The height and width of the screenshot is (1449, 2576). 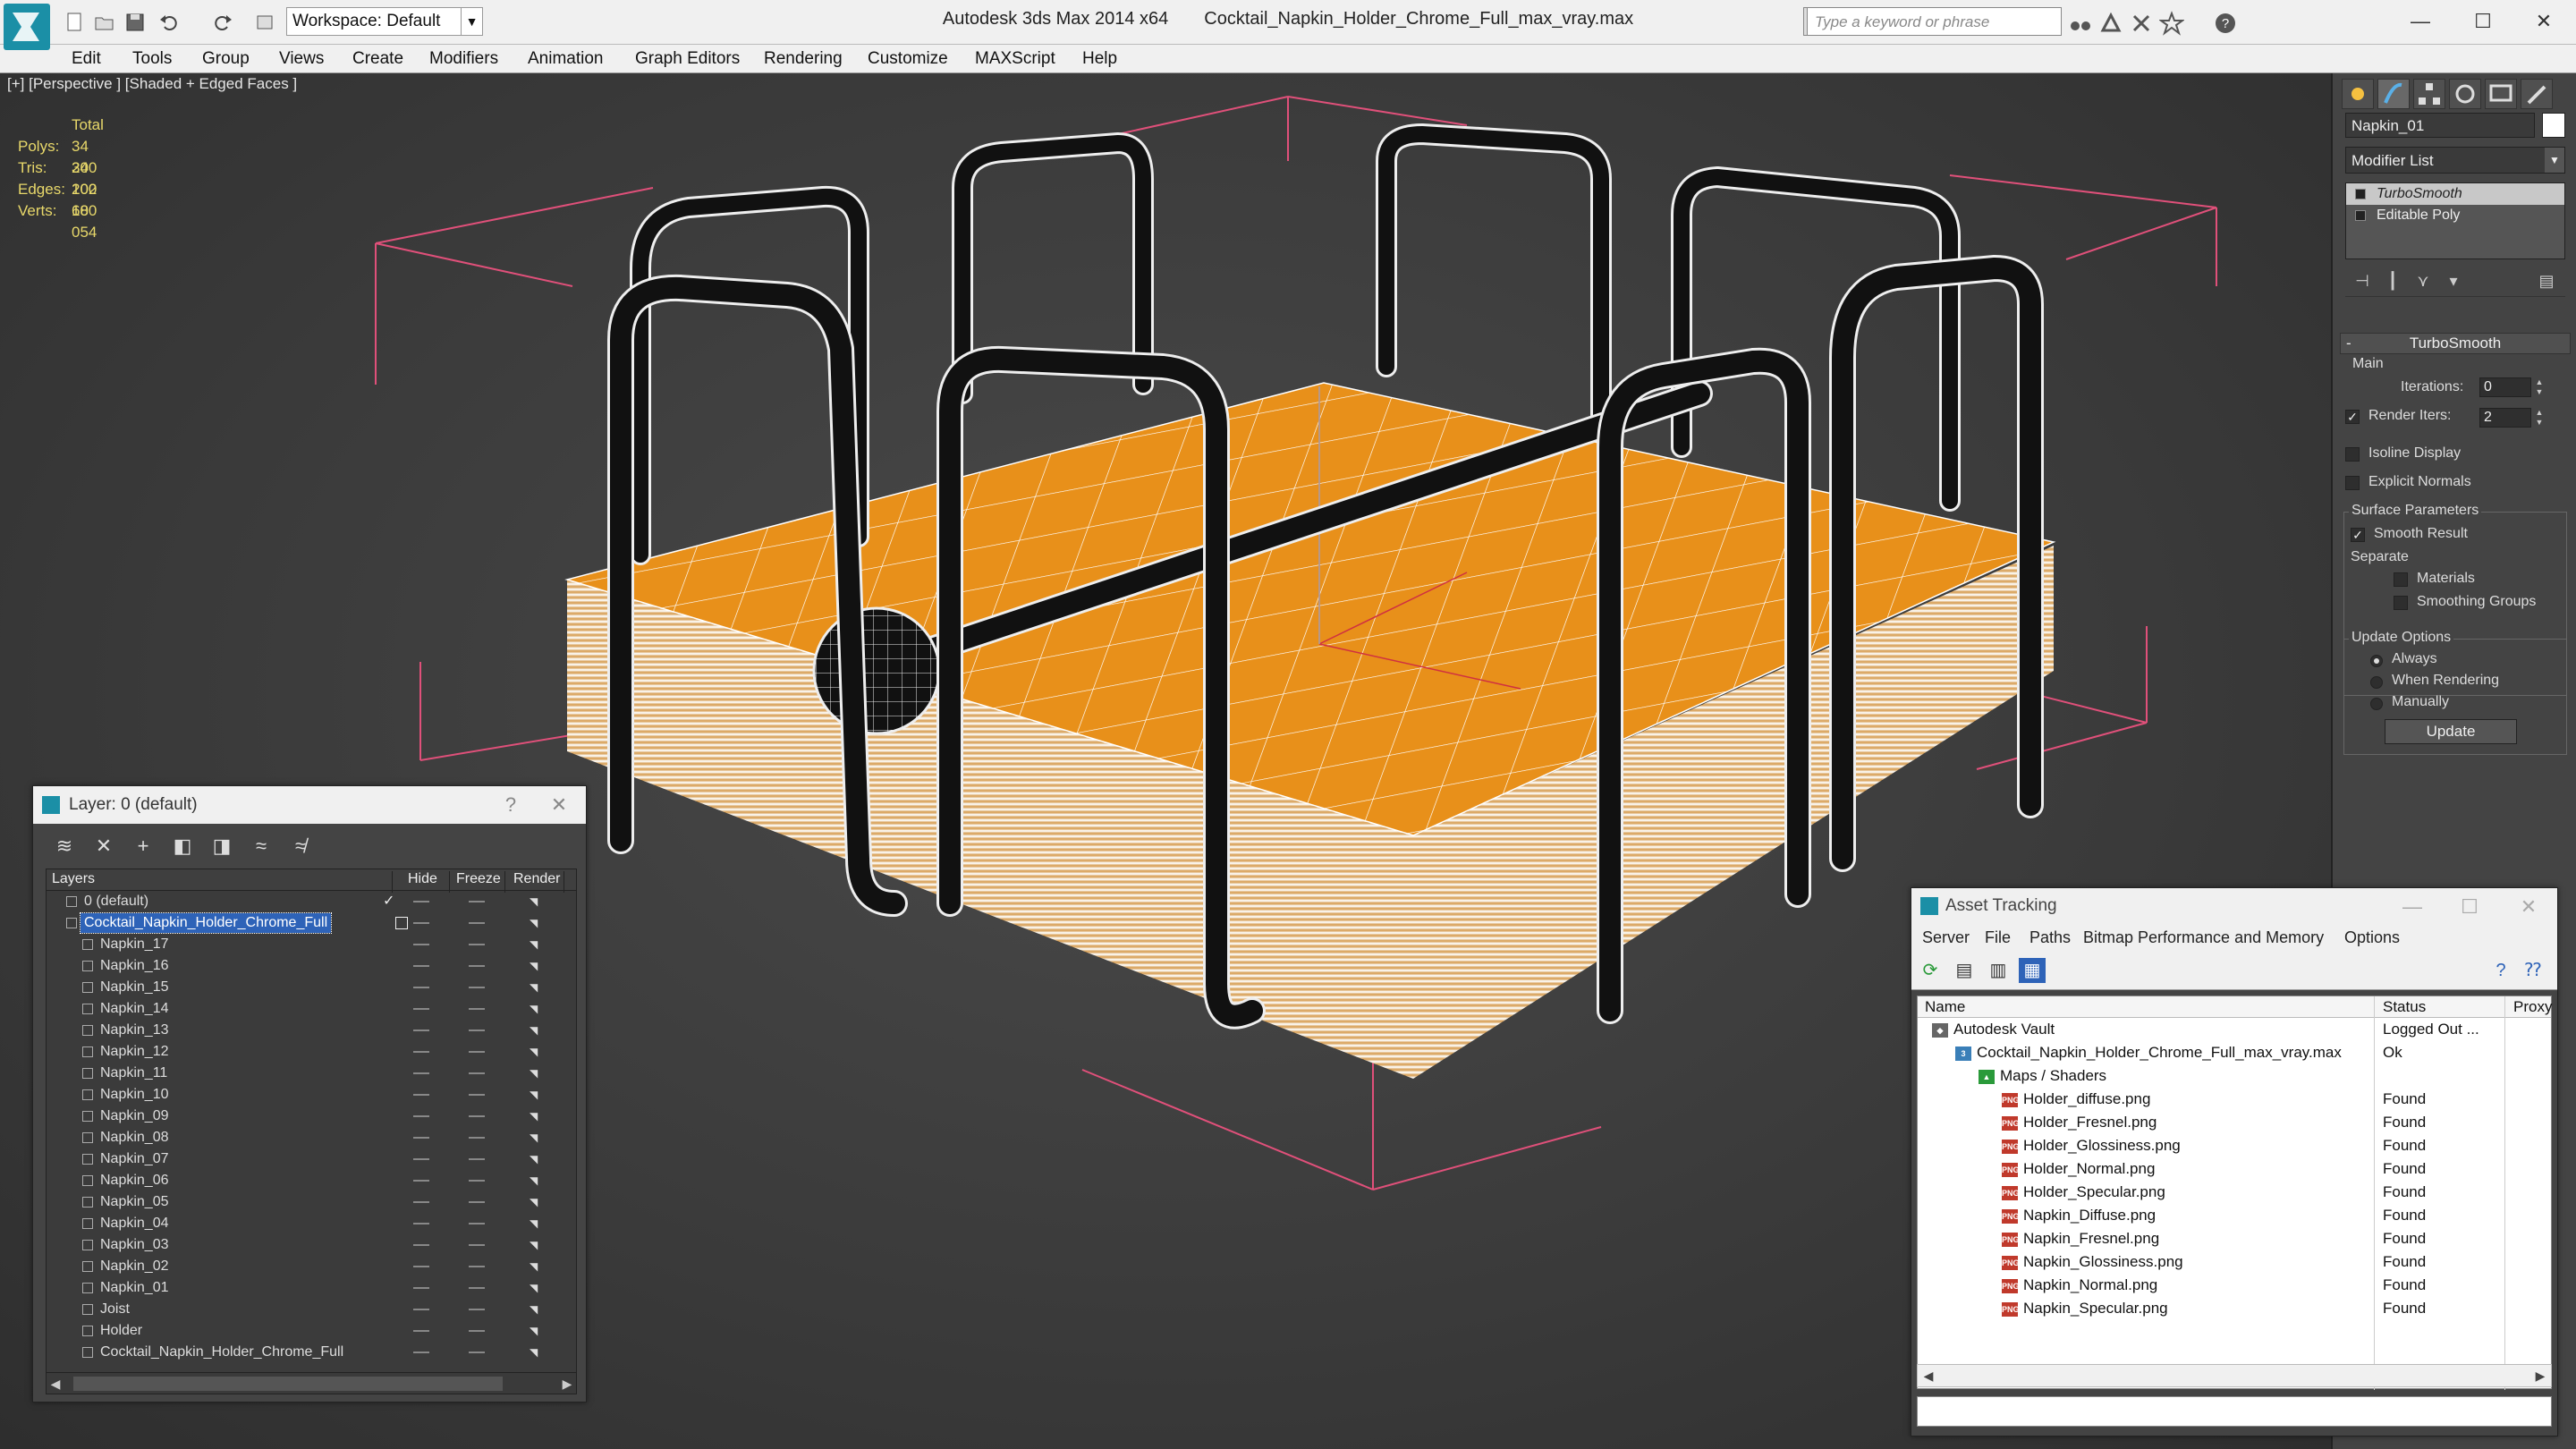 I want to click on tree-view-icon: ▥, so click(x=1998, y=970).